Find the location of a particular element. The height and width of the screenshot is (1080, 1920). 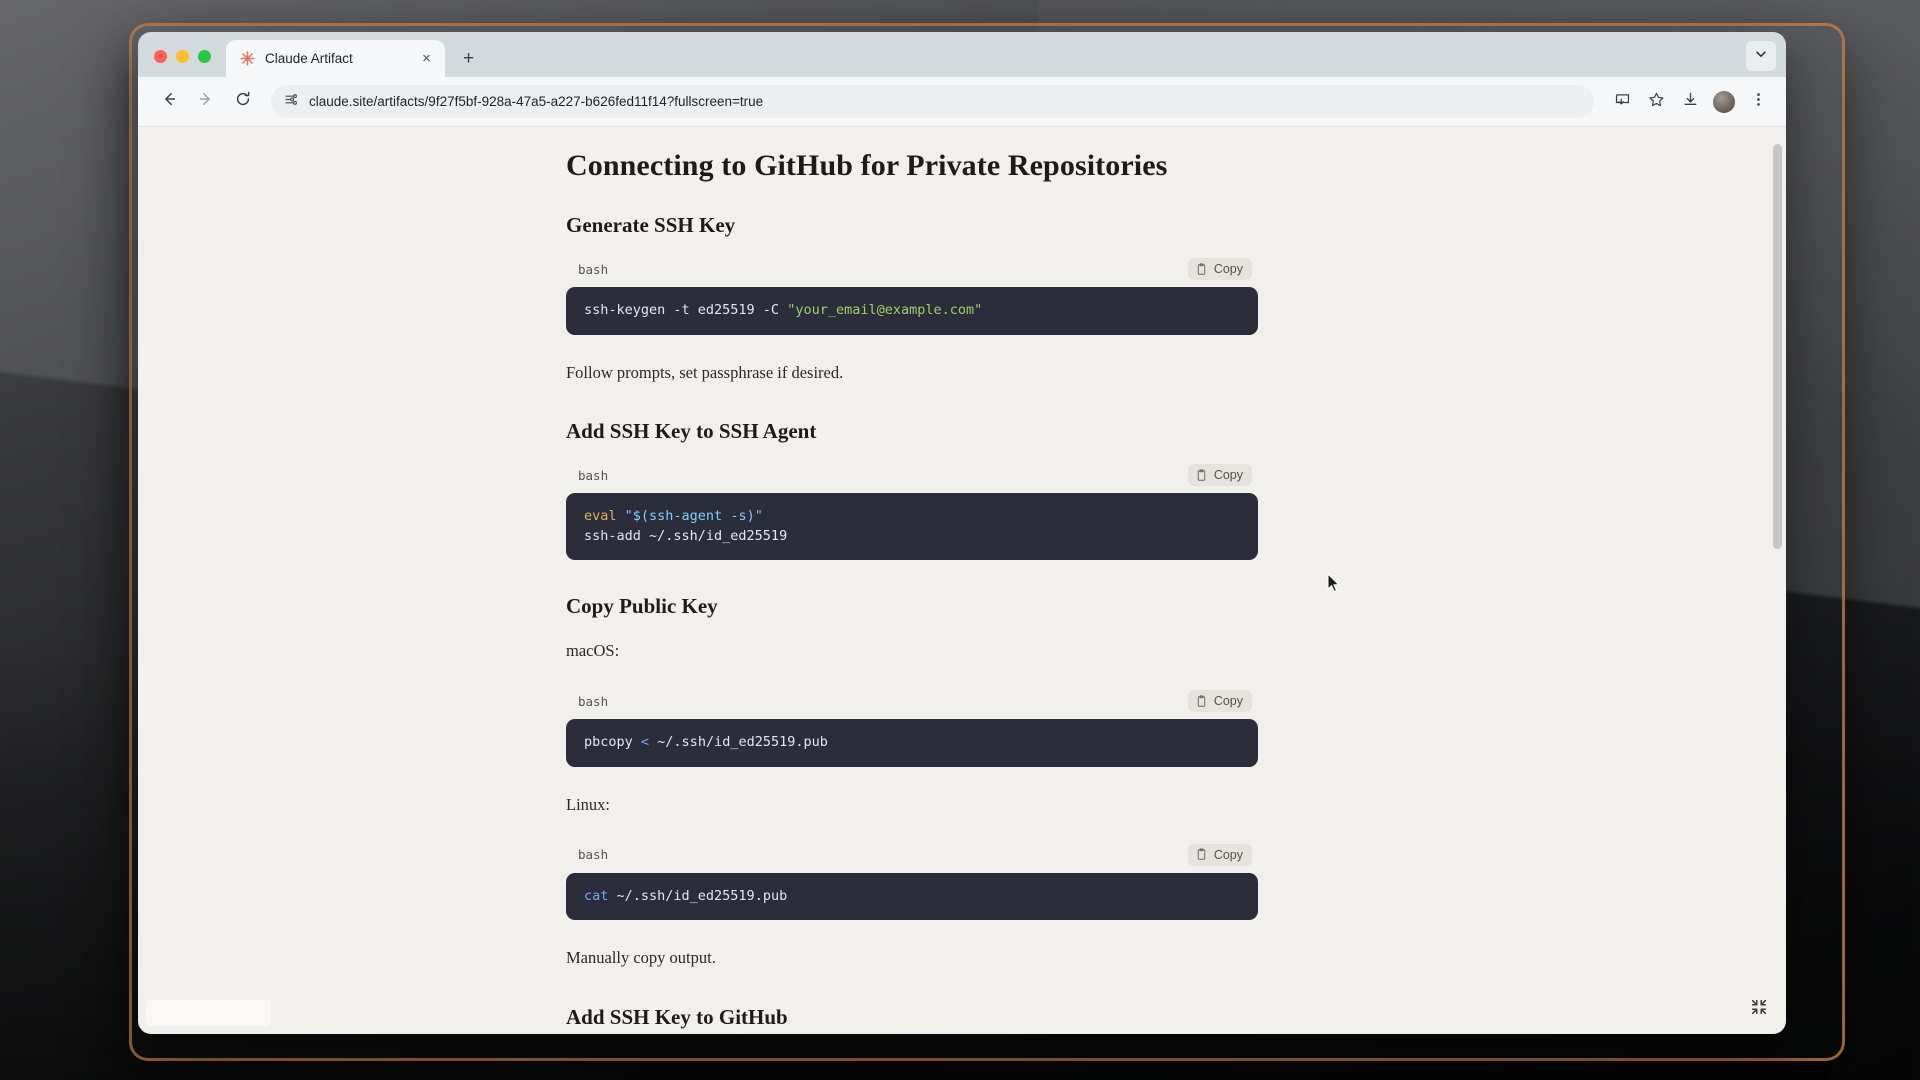

profile-avatar is located at coordinates (1724, 101).